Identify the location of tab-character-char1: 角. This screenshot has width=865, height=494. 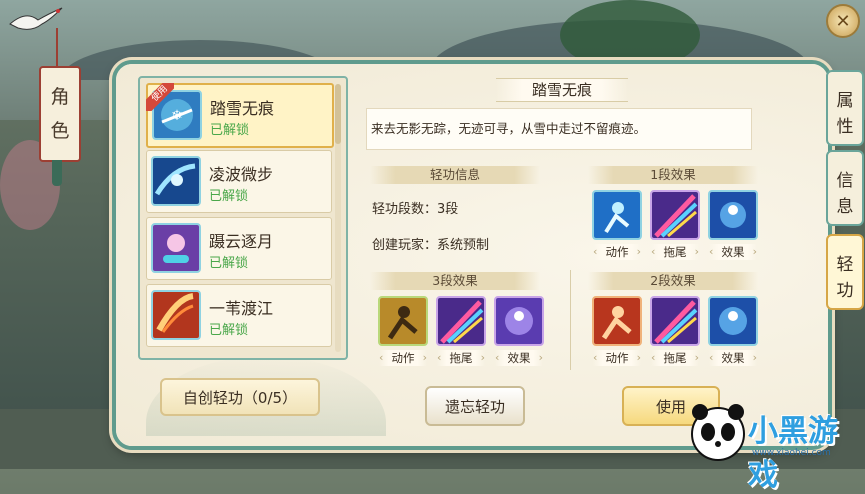
(60, 97).